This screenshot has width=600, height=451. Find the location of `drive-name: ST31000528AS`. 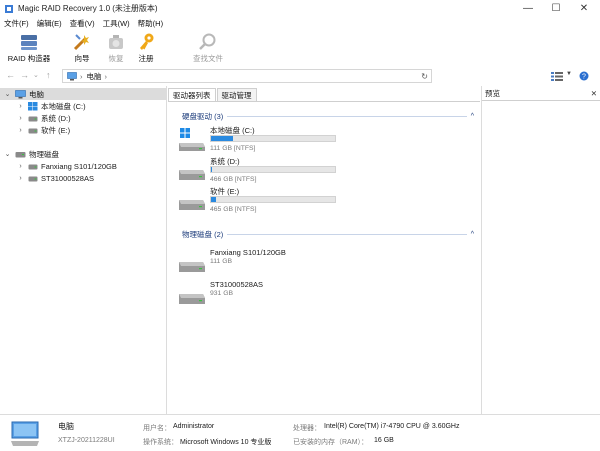

drive-name: ST31000528AS is located at coordinates (236, 284).